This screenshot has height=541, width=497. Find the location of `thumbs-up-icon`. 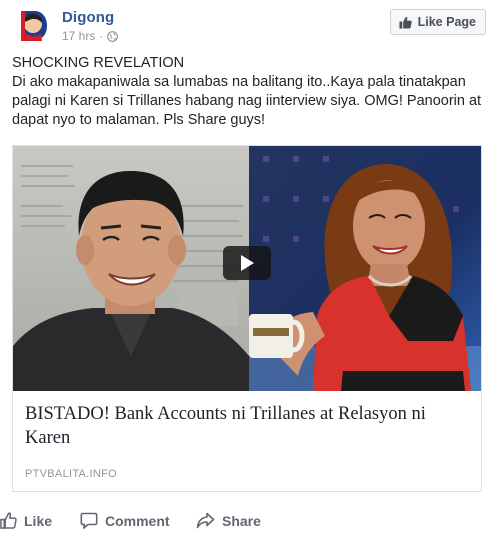

thumbs-up-icon is located at coordinates (405, 22).